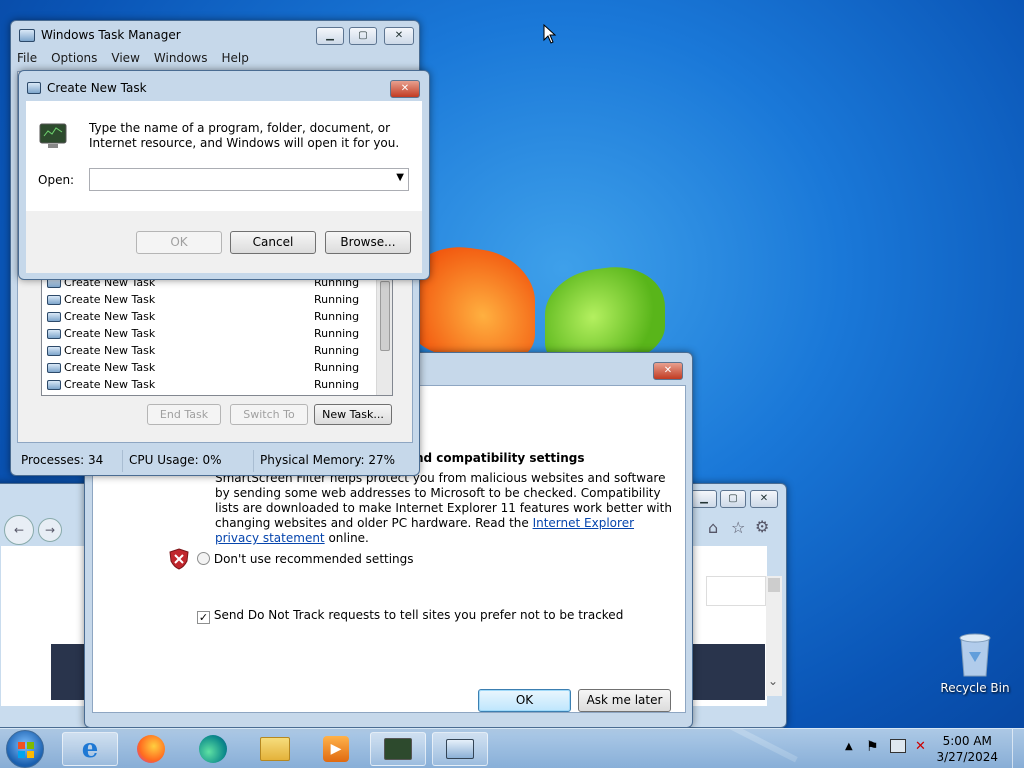 This screenshot has width=1024, height=768. I want to click on create-task-white-panel, so click(224, 156).